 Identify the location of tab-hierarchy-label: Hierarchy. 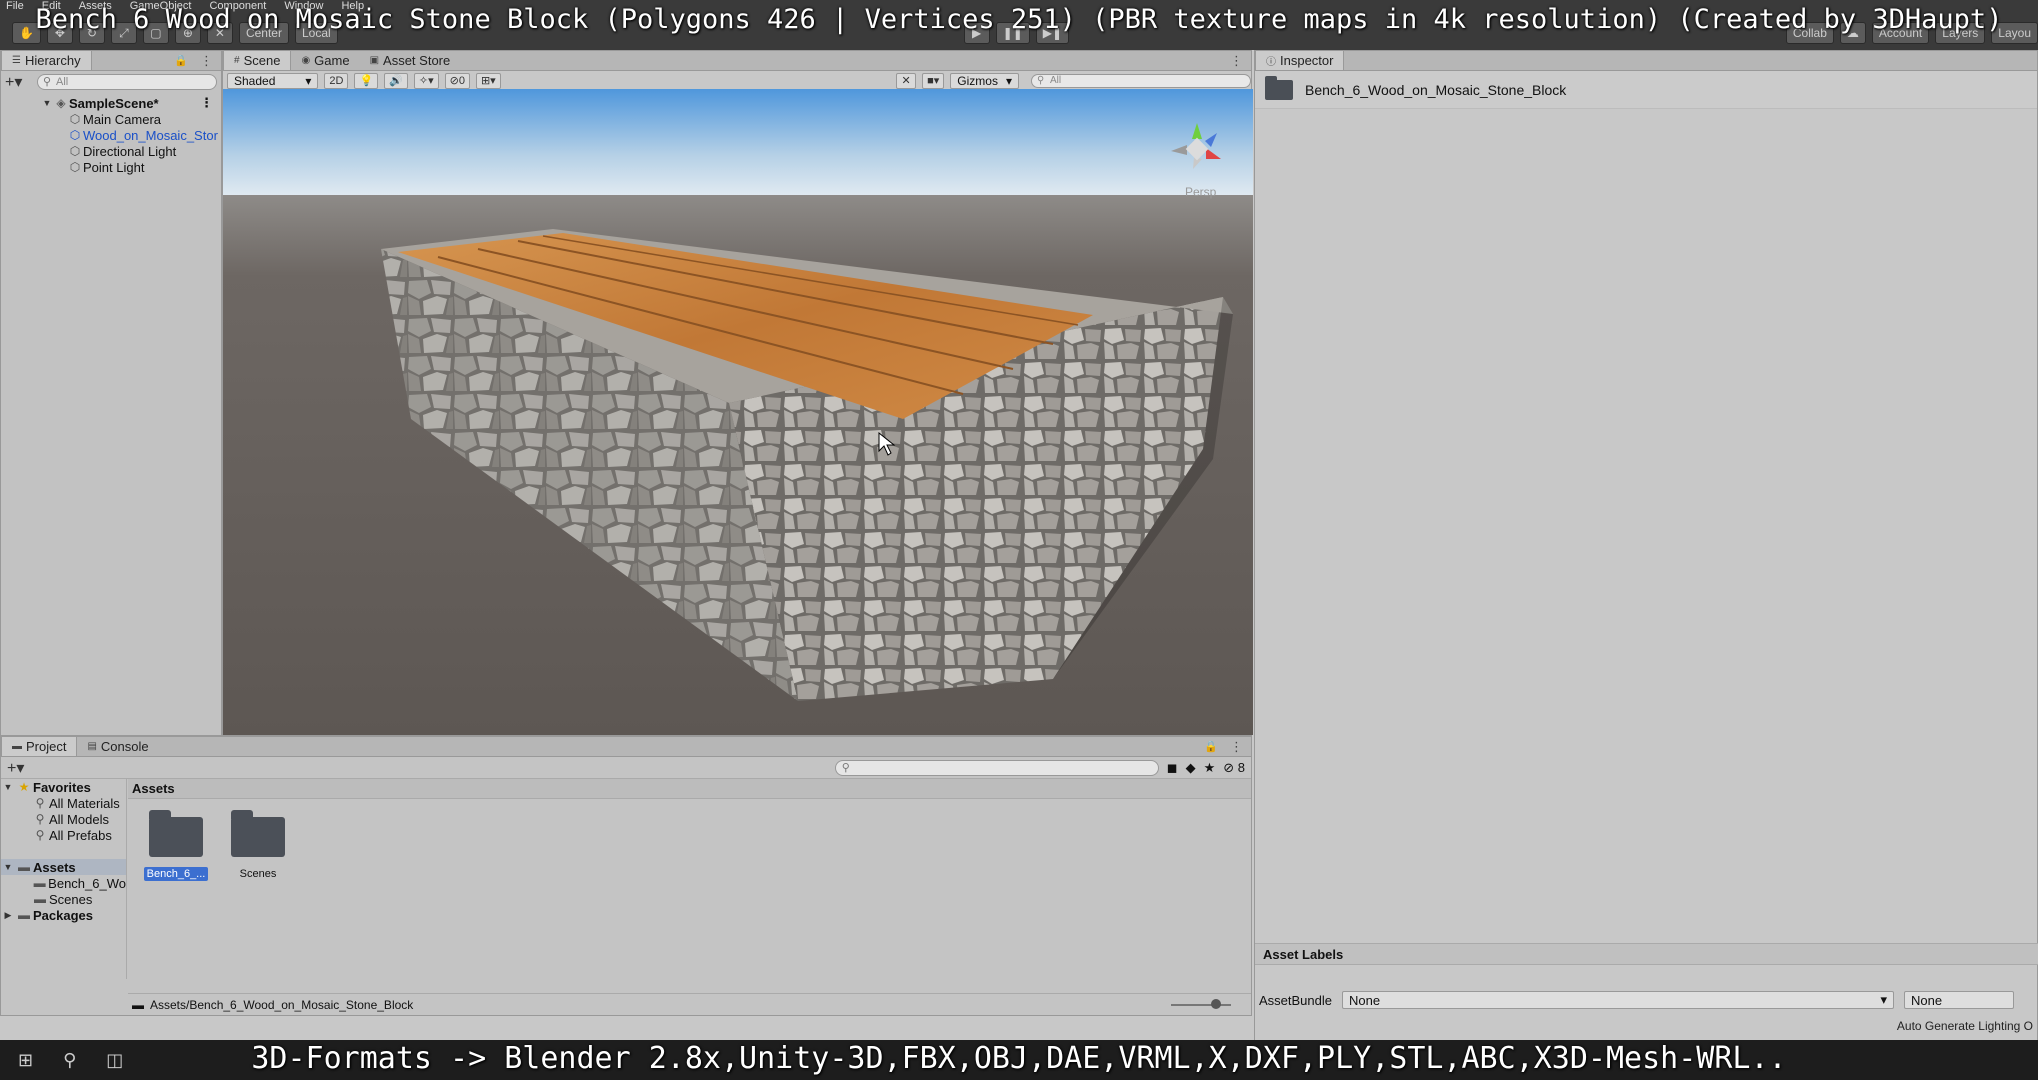
(52, 60).